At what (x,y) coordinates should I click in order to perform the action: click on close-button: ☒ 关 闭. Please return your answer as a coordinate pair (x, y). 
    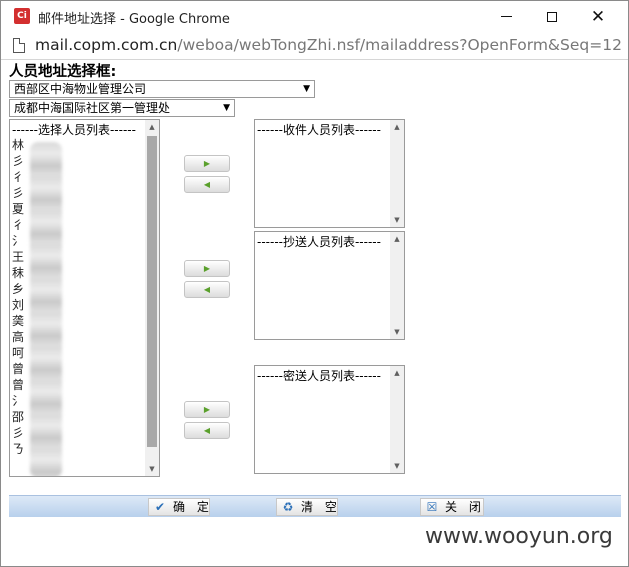
    Looking at the image, I should click on (452, 507).